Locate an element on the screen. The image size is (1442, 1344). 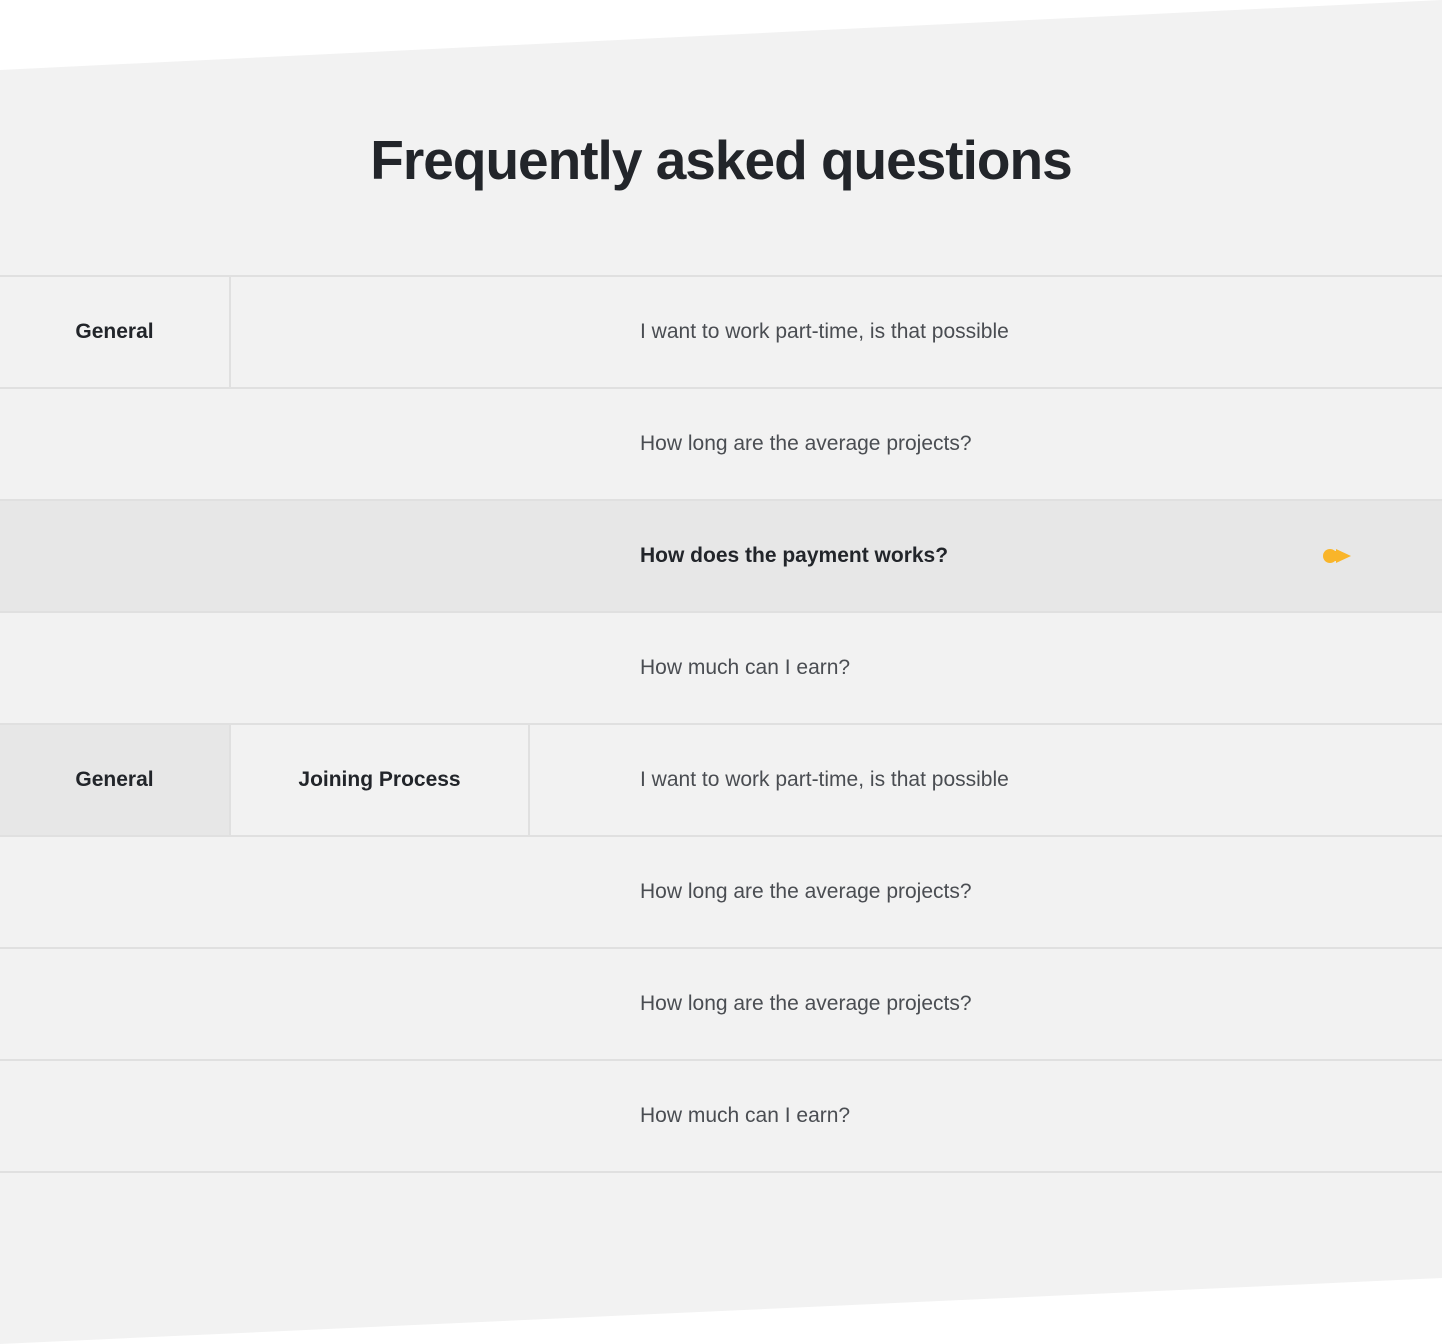
faq-question: How does the payment works? is located at coordinates (794, 556).